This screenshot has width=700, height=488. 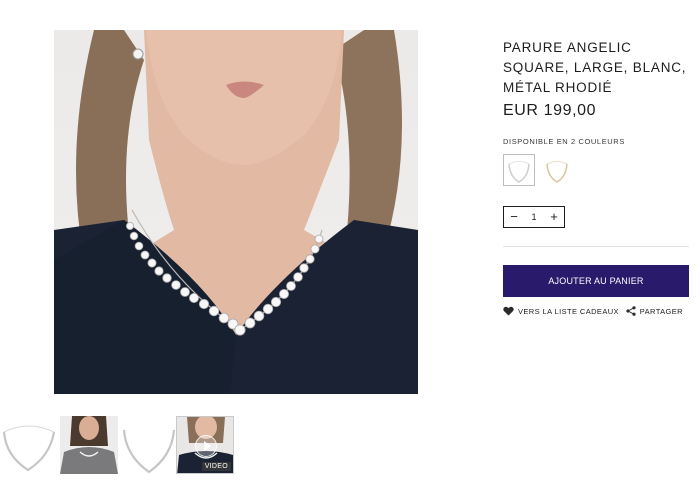 I want to click on play-icon, so click(x=206, y=446).